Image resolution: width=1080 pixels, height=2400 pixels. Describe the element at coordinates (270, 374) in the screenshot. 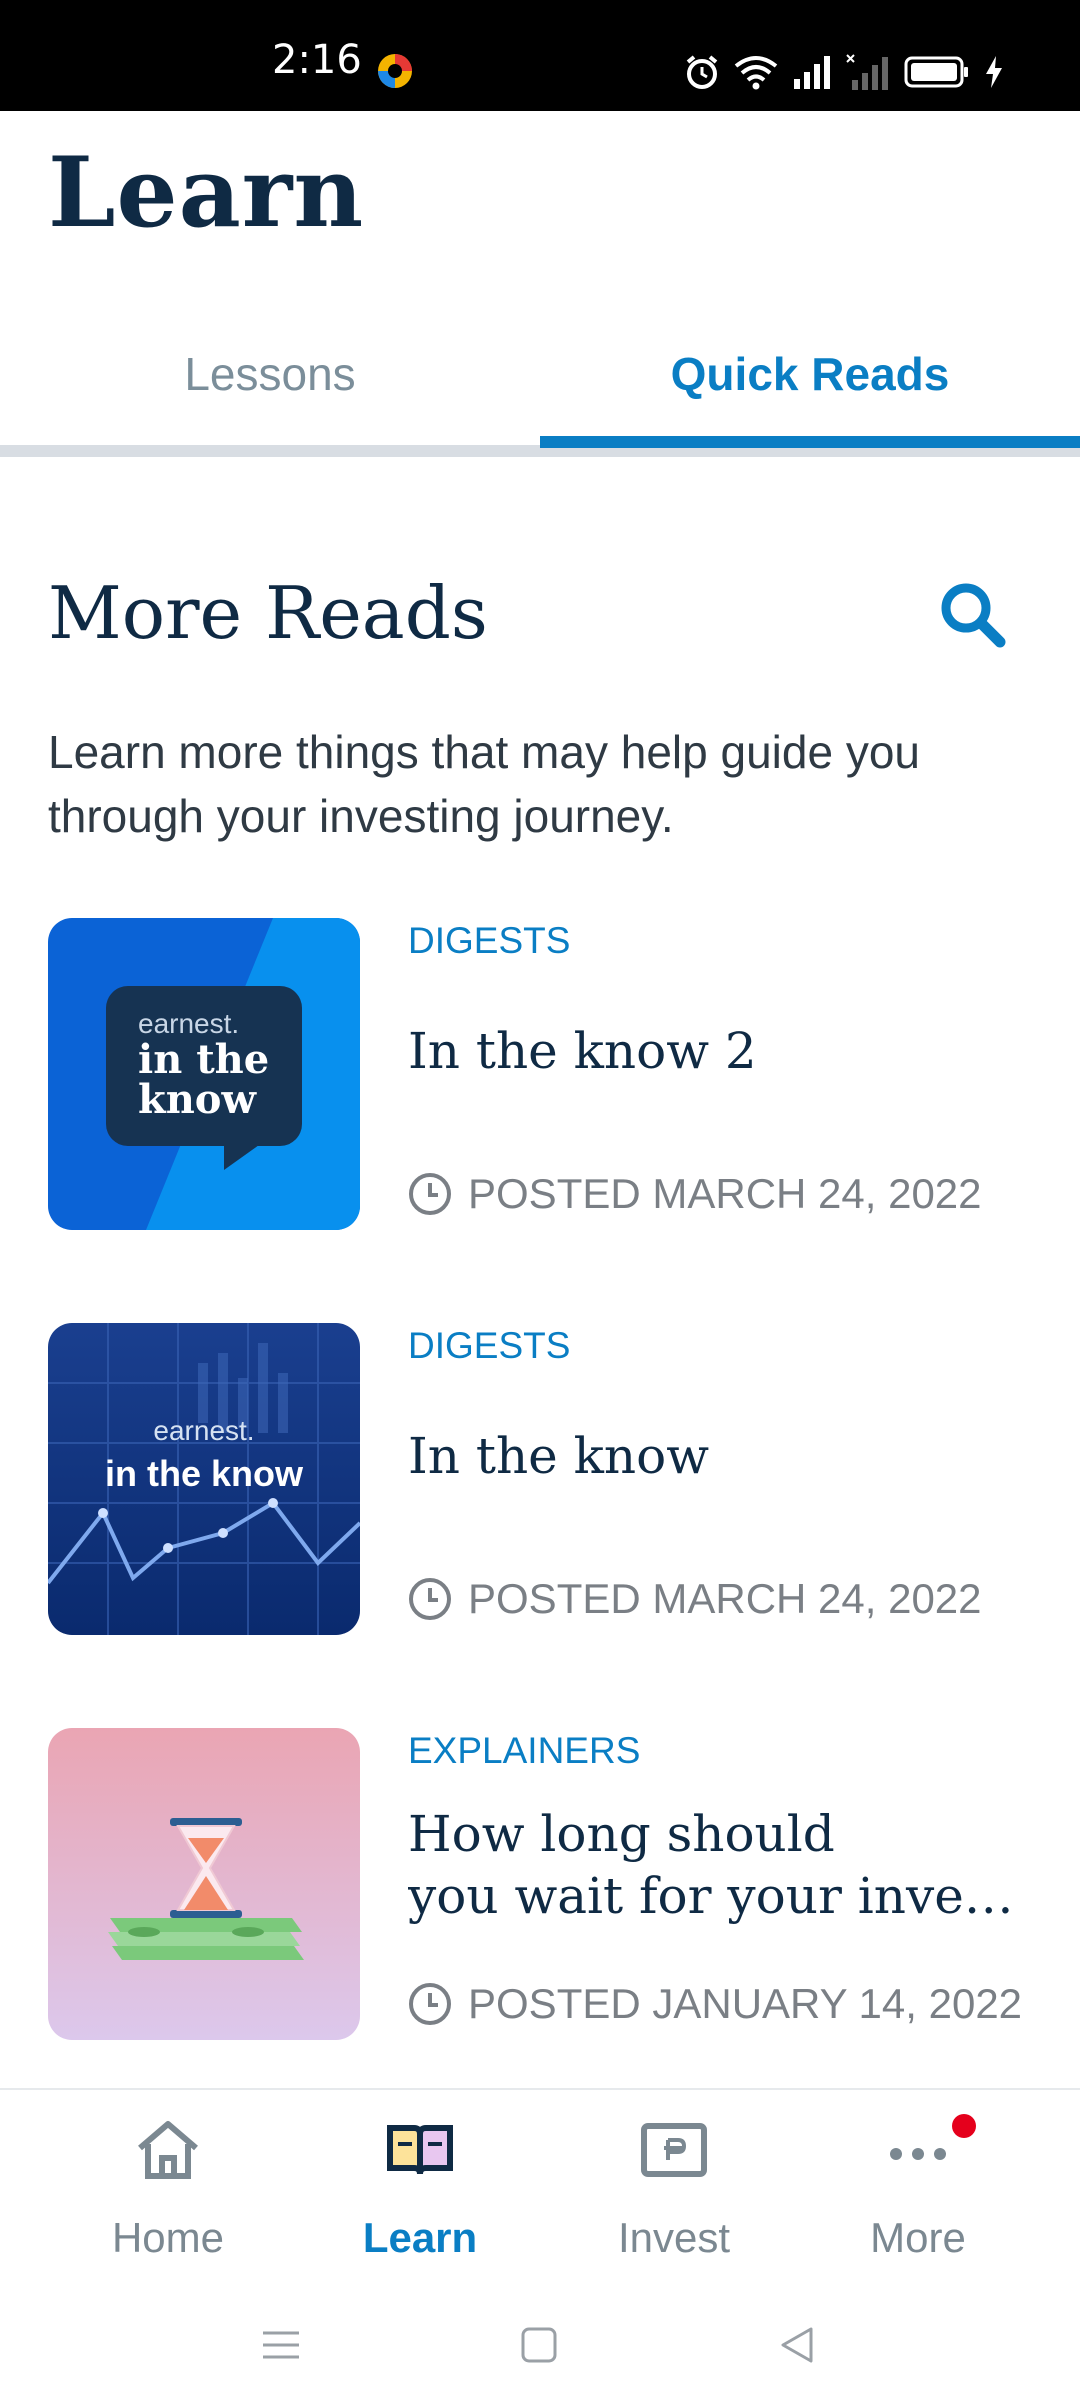

I see `tab-lessons: Lessons` at that location.